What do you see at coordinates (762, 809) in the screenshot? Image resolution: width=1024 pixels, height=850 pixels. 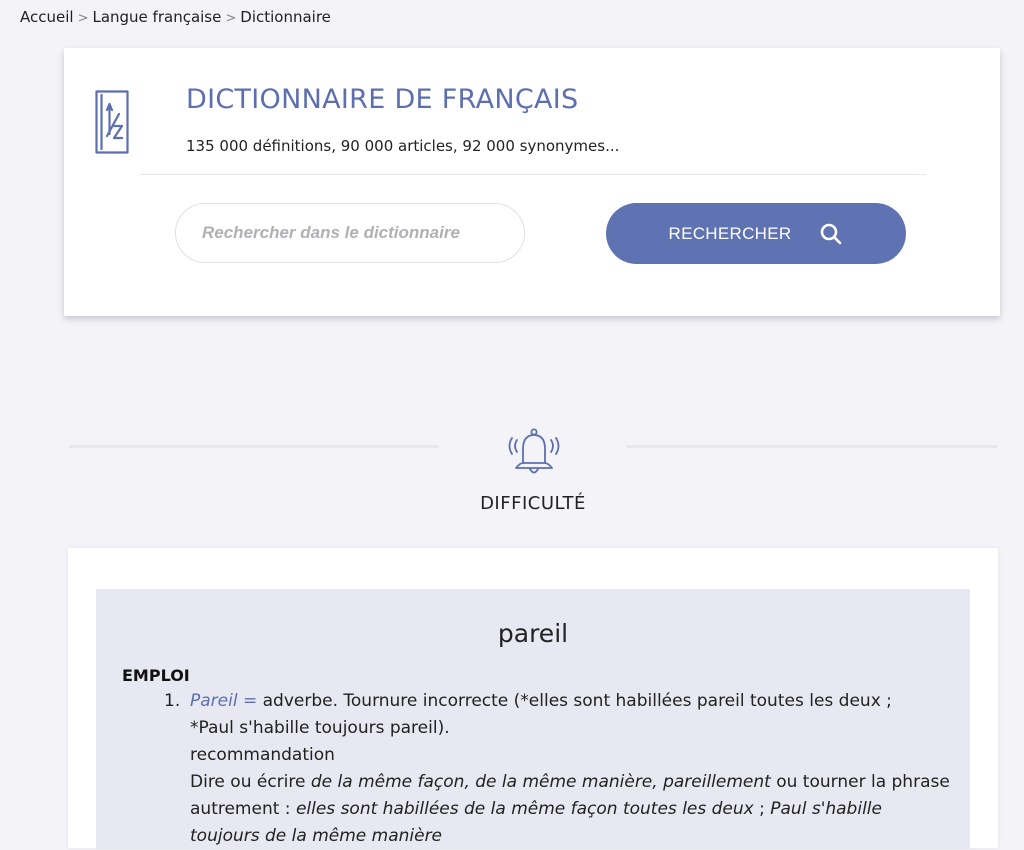 I see `entry-text: ;` at bounding box center [762, 809].